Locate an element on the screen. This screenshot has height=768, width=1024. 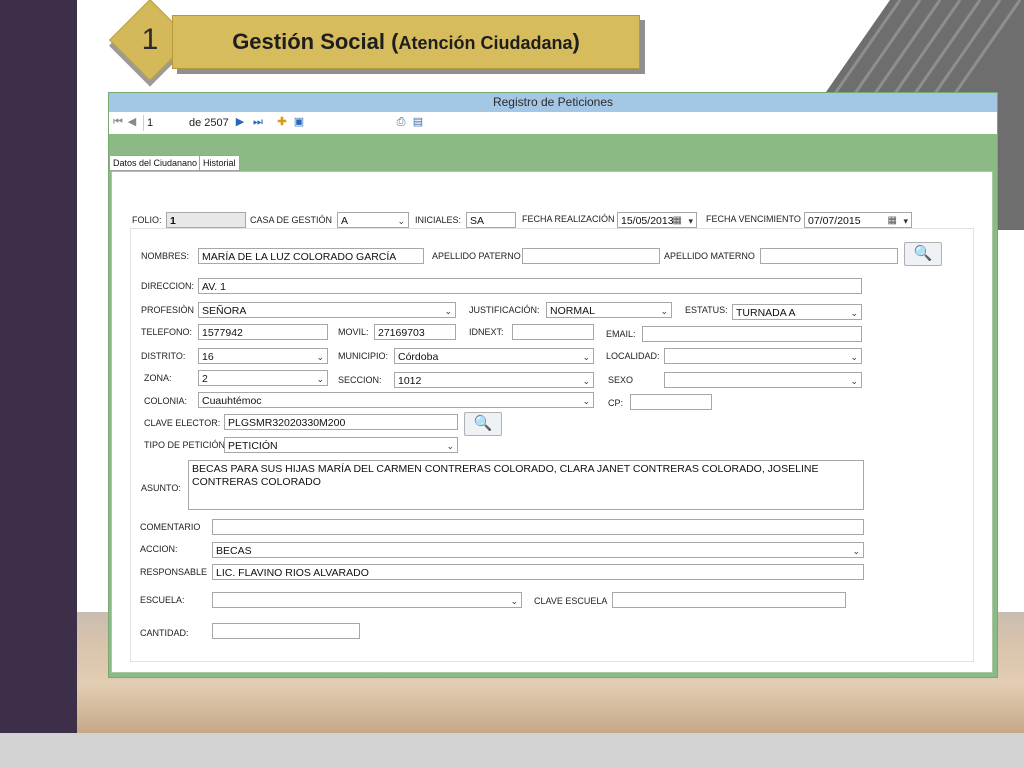
distrito-label: DISTRITO: is located at coordinates (163, 356).